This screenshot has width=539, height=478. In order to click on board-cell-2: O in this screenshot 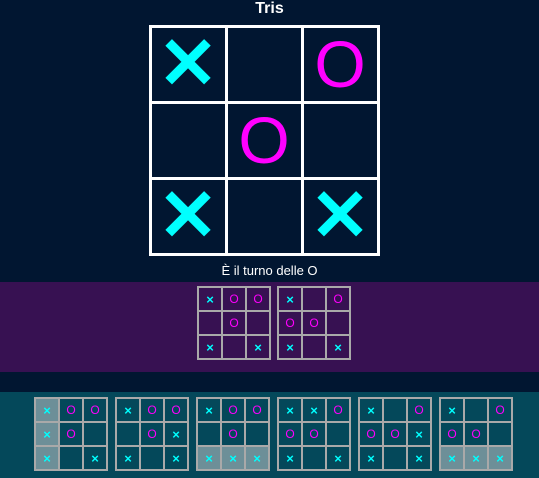, I will do `click(340, 64)`.